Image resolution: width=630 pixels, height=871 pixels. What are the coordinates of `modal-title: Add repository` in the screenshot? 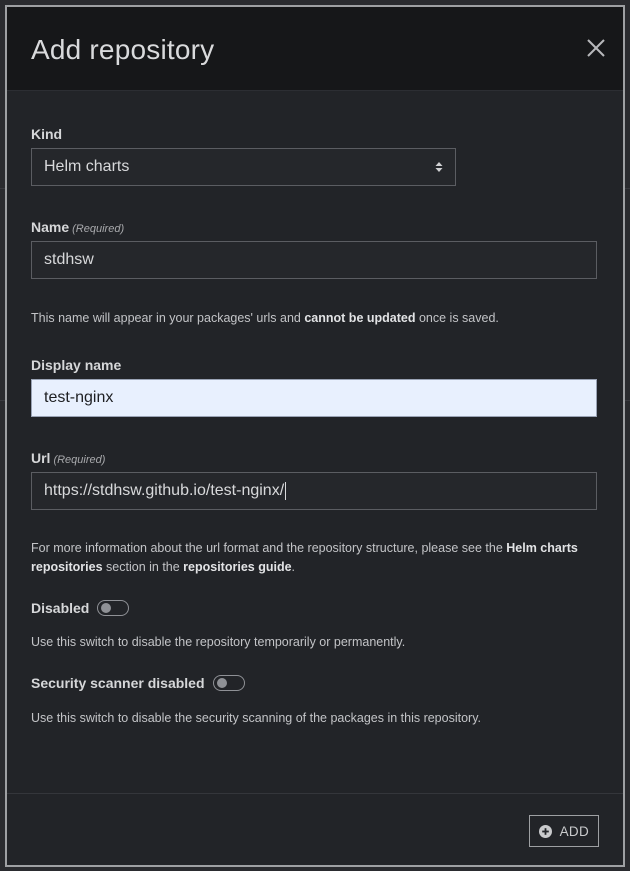 It's located at (123, 49).